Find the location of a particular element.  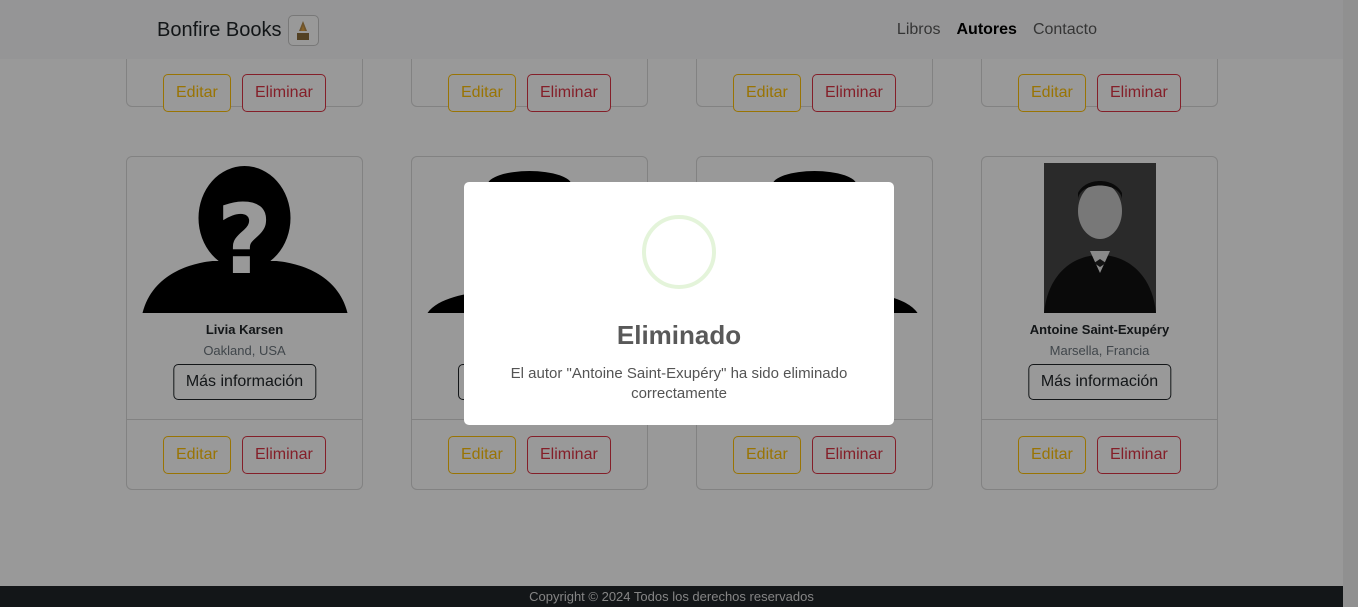

success-icon is located at coordinates (679, 252).